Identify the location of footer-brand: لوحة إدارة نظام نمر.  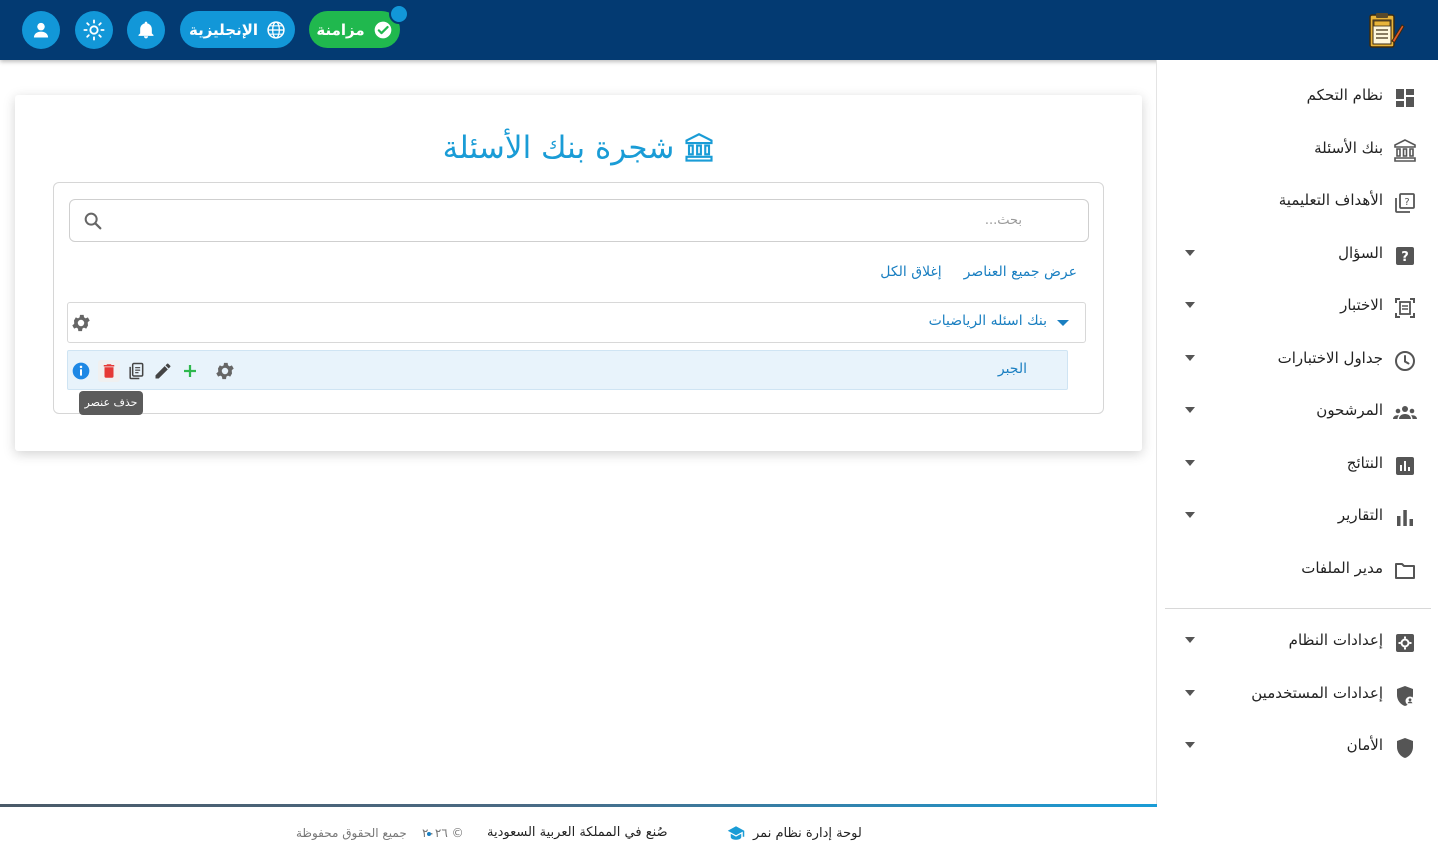
(794, 833).